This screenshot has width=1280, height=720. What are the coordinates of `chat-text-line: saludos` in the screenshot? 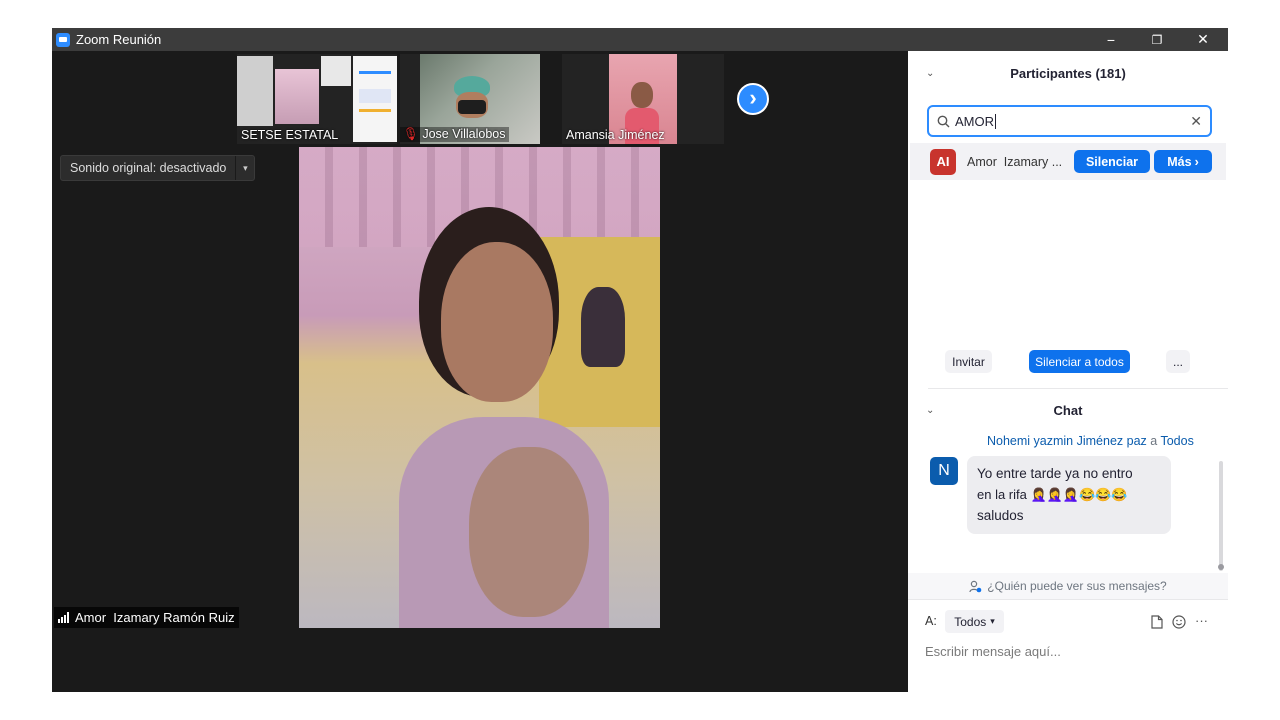 It's located at (1000, 516).